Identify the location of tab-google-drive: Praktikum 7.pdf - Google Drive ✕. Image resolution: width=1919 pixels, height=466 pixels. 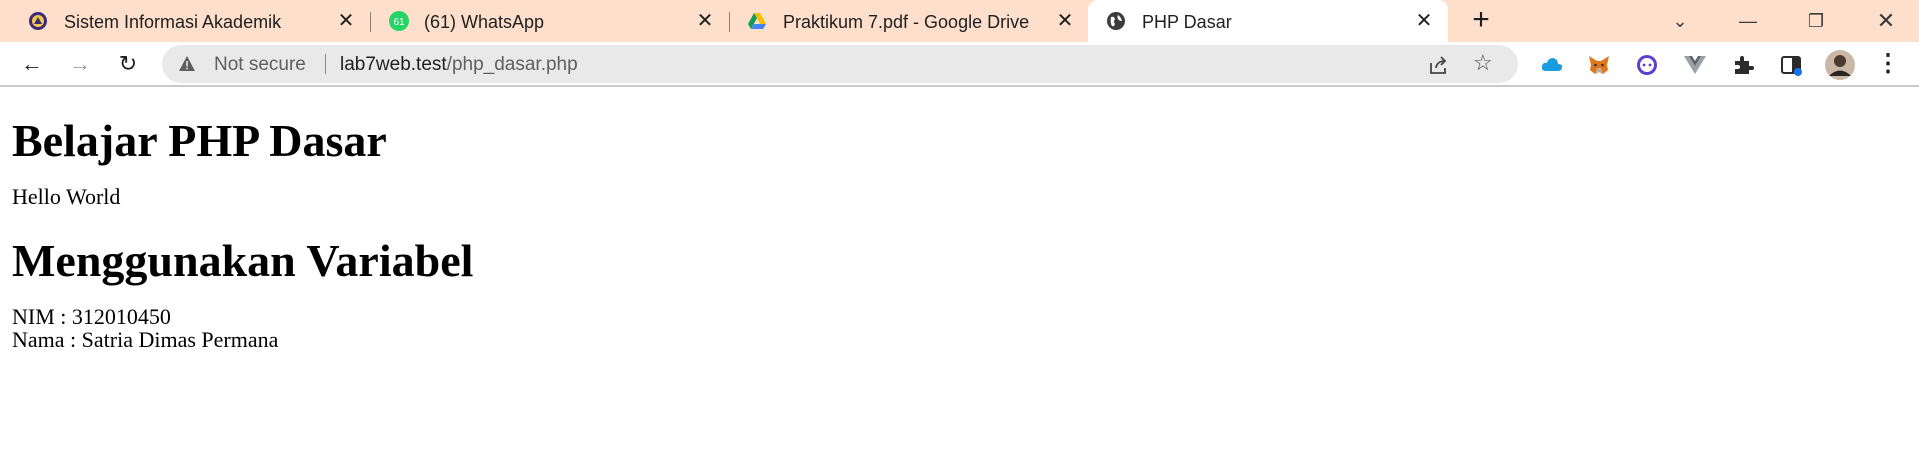
(909, 21).